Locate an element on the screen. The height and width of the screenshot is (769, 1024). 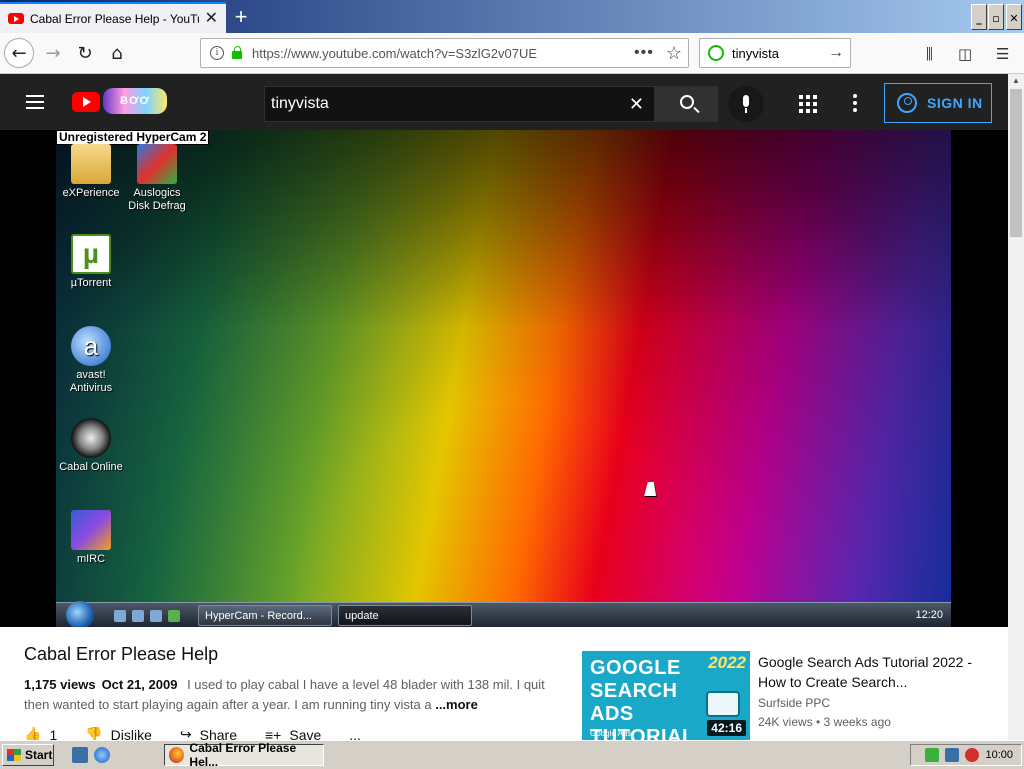
desktop-icon: a avast! Antivirus is located at coordinates (91, 360).